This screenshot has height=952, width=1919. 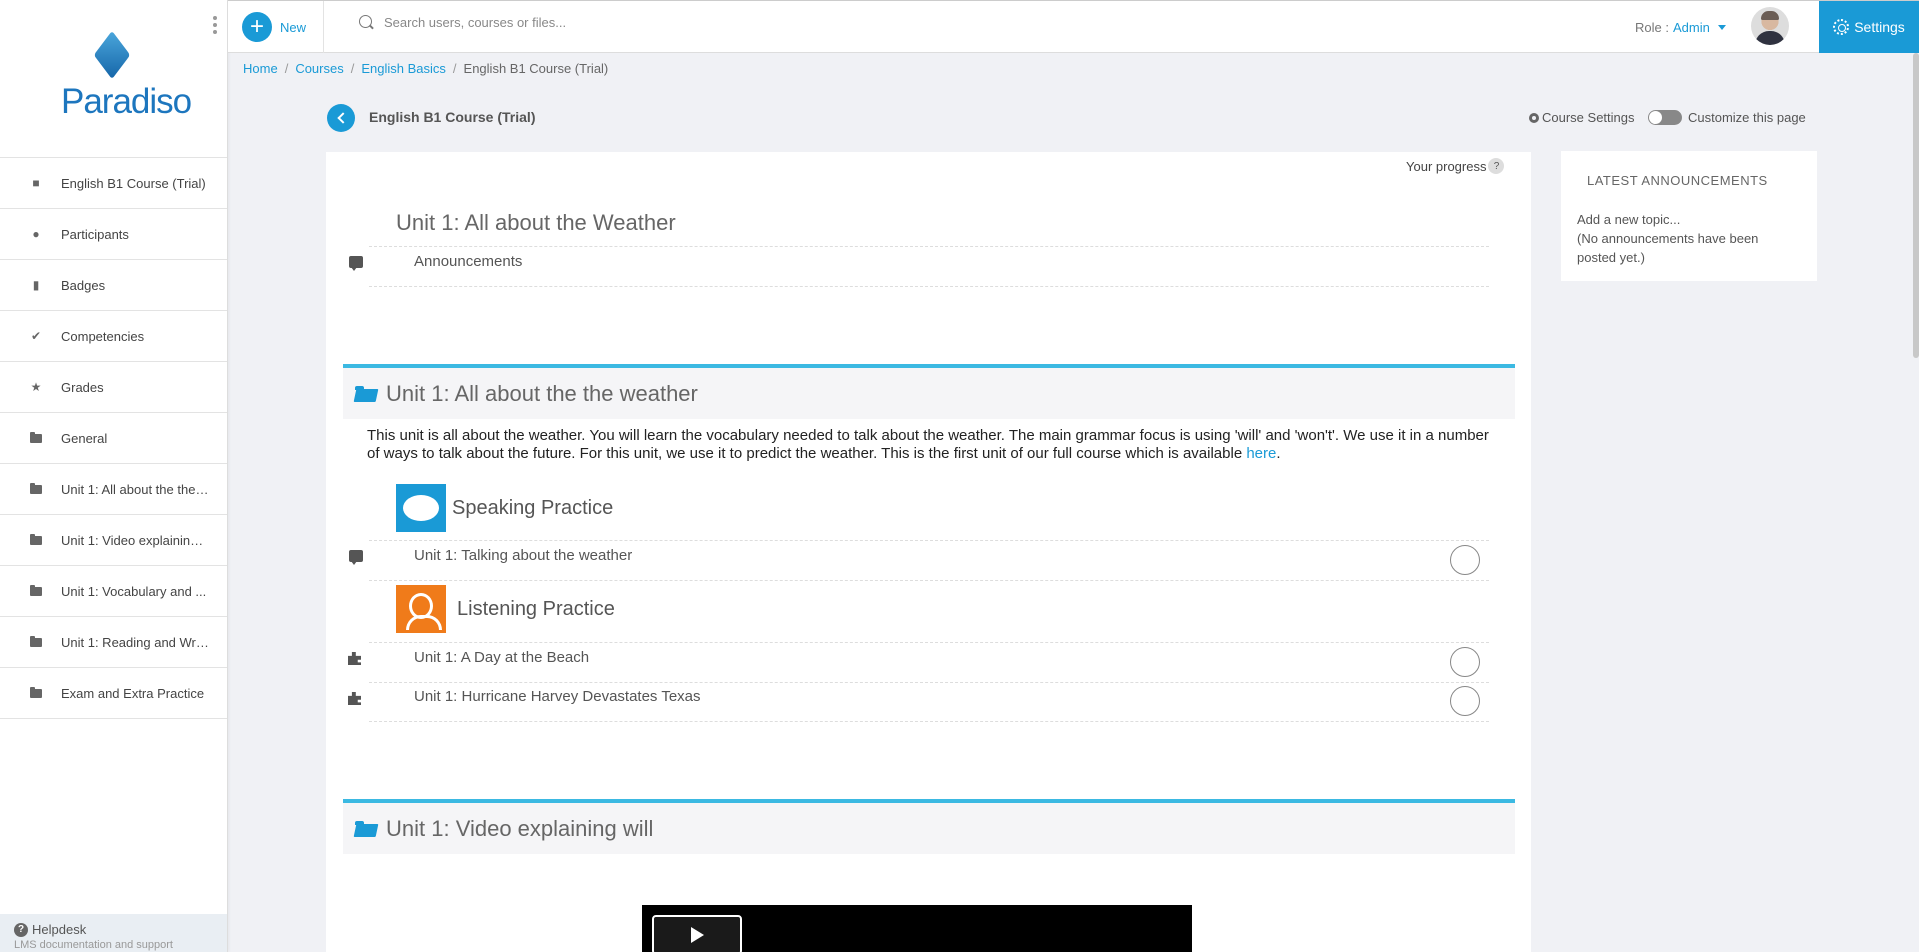 I want to click on activity-announcements: Announcements, so click(x=468, y=261).